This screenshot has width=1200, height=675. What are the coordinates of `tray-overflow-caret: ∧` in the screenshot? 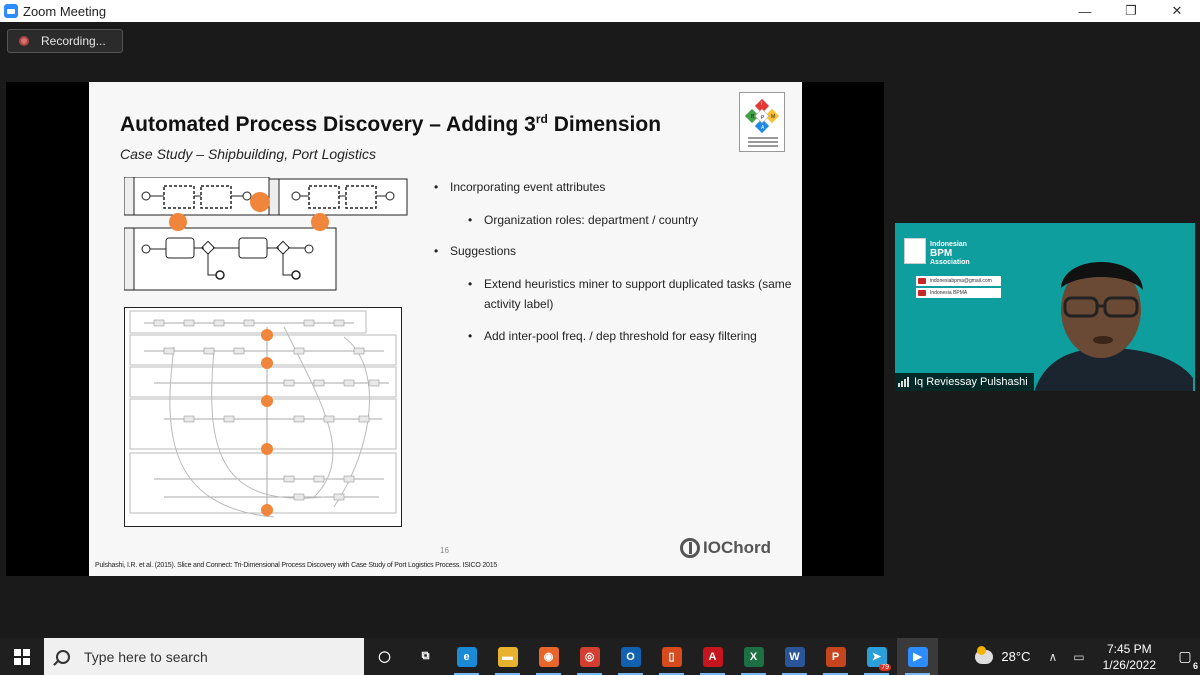 It's located at (1052, 657).